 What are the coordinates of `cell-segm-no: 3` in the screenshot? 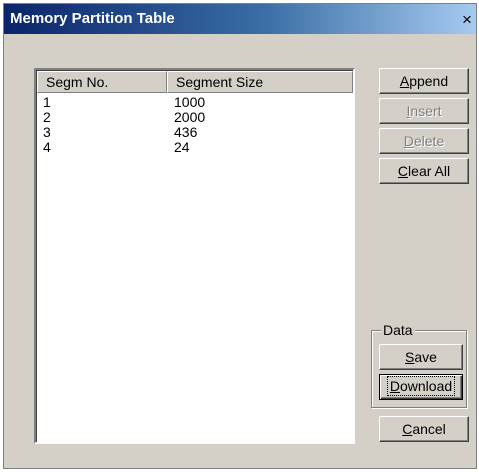 It's located at (47, 132).